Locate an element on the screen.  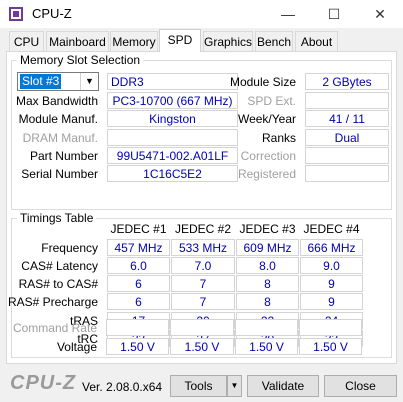
timings-legend: Timings Table is located at coordinates (57, 218).